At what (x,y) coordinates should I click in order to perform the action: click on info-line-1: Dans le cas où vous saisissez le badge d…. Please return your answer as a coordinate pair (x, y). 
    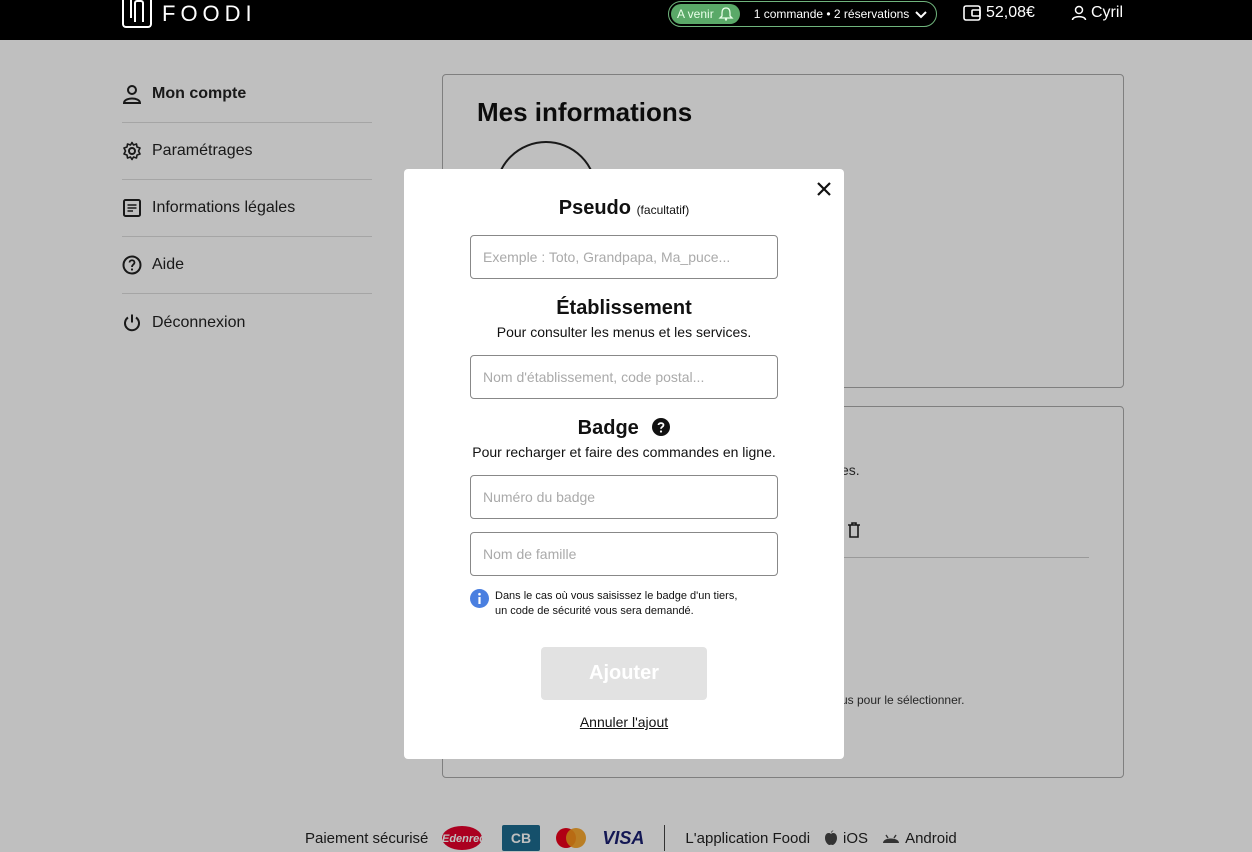
    Looking at the image, I should click on (616, 596).